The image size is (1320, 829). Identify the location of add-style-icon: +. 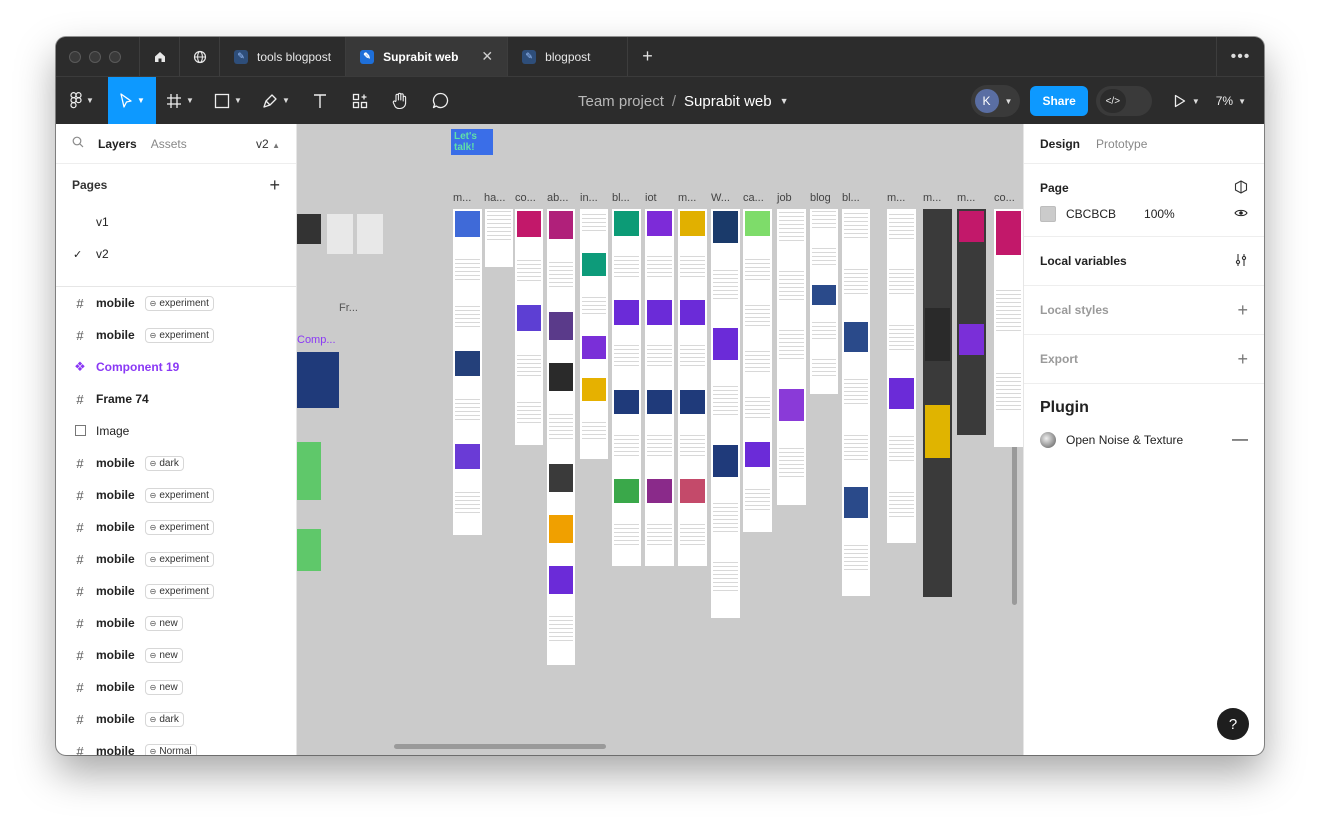
(1242, 310).